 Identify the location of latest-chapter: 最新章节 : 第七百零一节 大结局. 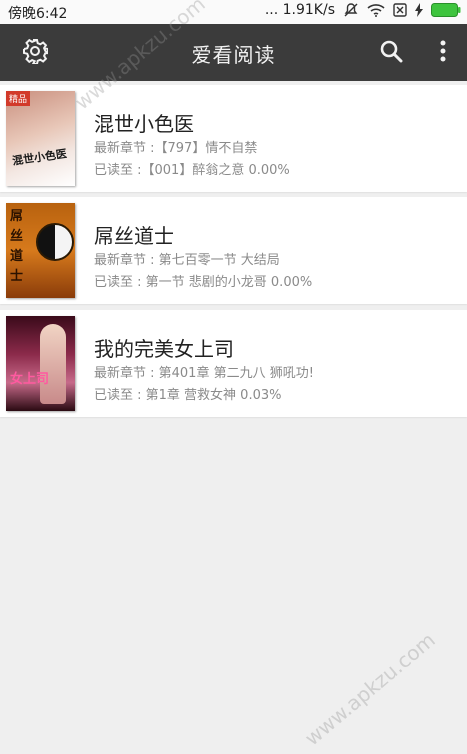
(187, 260).